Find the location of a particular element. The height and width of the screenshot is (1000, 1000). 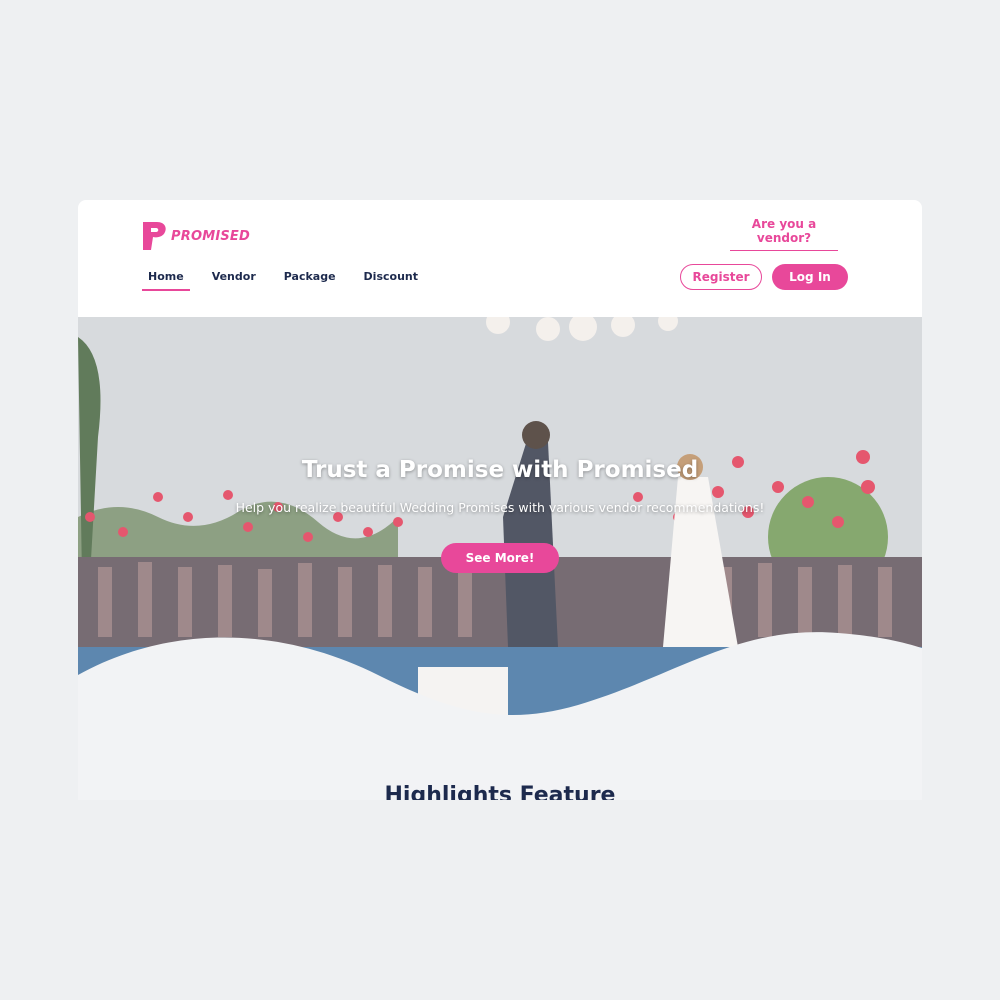

promised-logo-icon is located at coordinates (154, 236).